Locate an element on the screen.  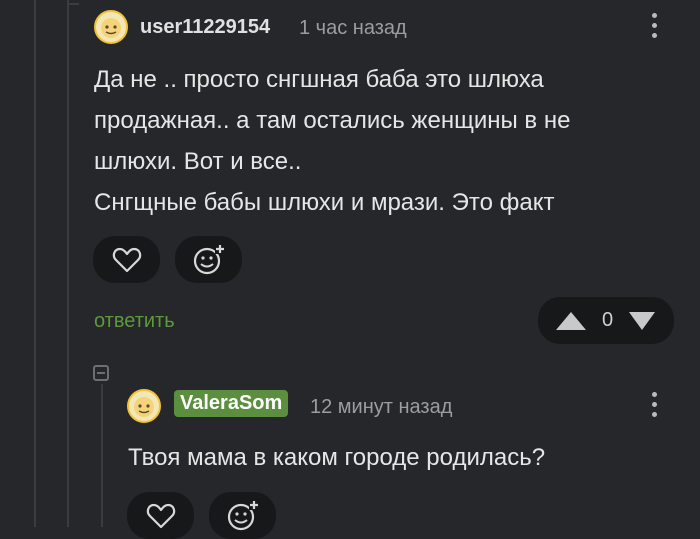
collapse-icon is located at coordinates (101, 373).